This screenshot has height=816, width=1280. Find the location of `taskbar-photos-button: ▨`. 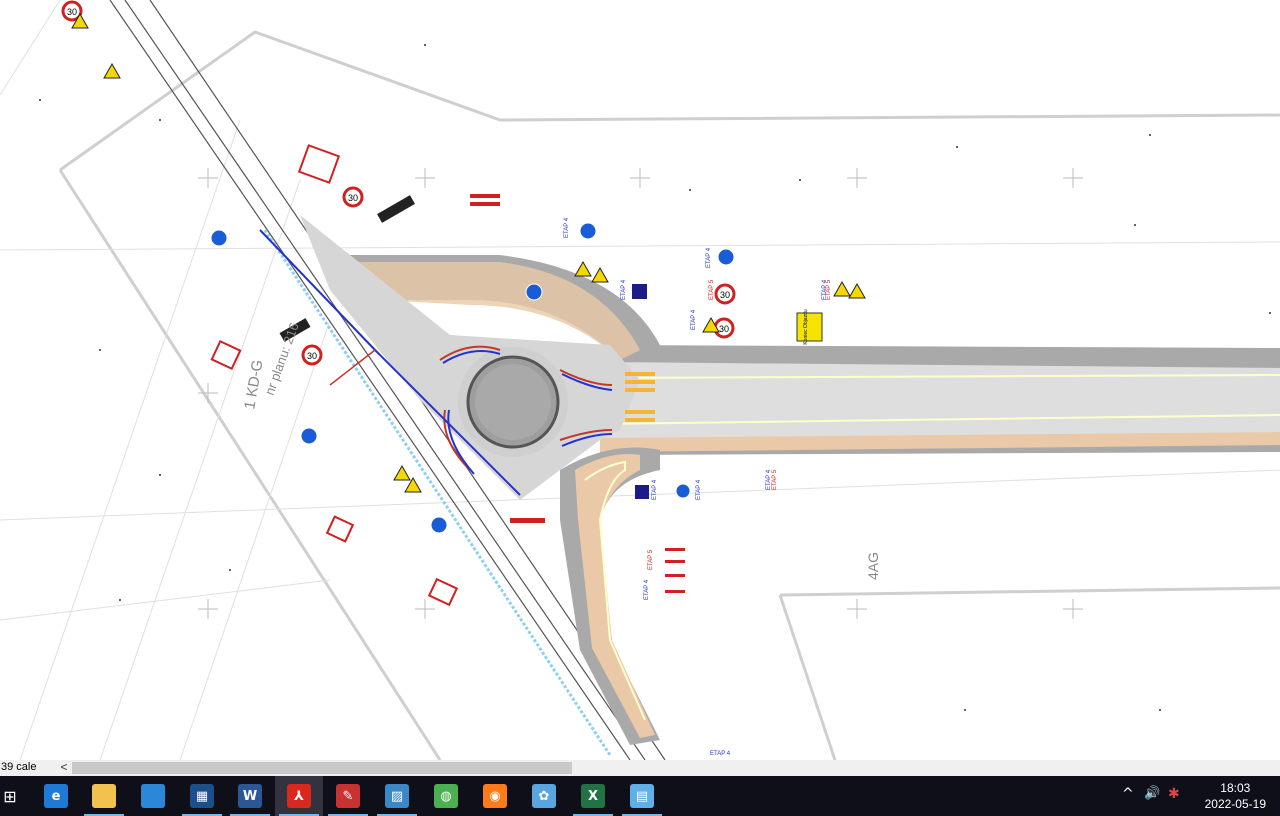

taskbar-photos-button: ▨ is located at coordinates (397, 796).